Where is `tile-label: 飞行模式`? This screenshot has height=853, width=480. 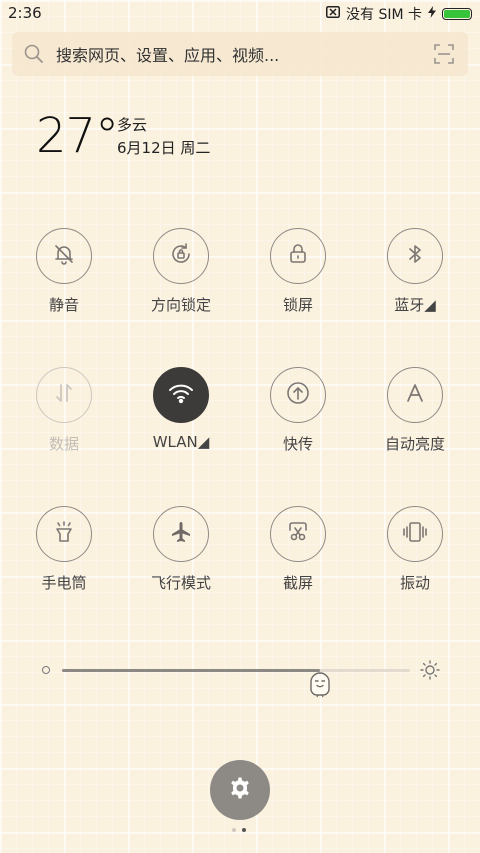 tile-label: 飞行模式 is located at coordinates (180, 583).